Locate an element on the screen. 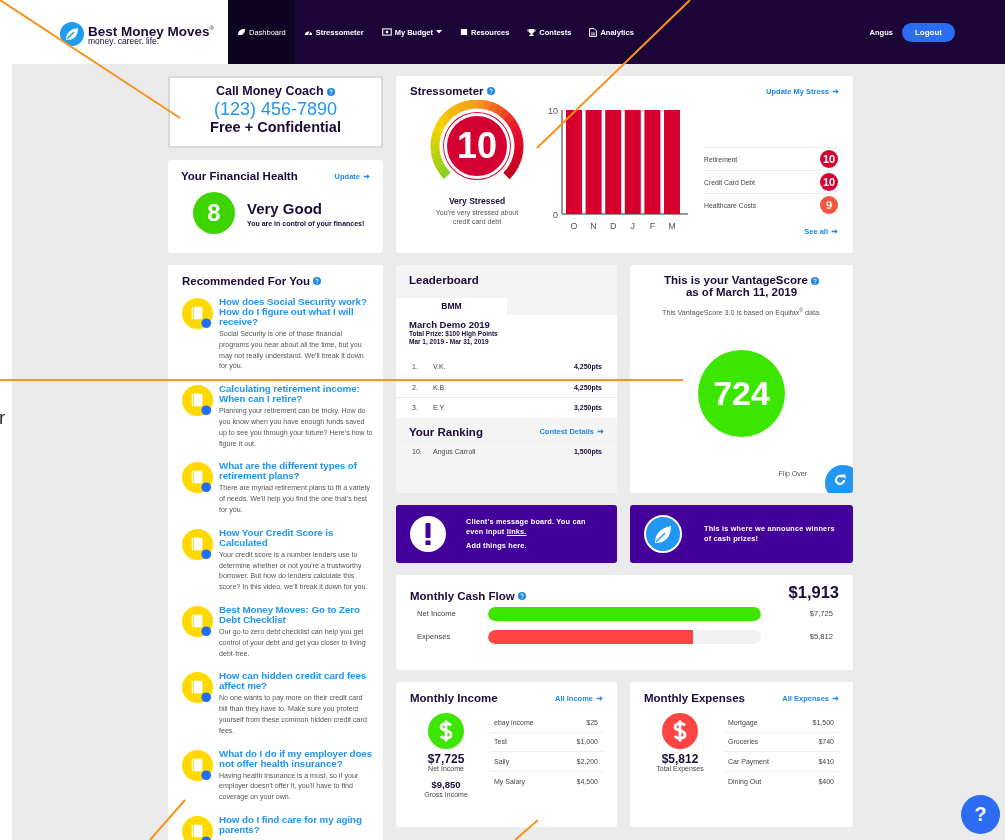 This screenshot has width=1005, height=840. brand-name: Best Money Moves$^{®}$ is located at coordinates (151, 29).